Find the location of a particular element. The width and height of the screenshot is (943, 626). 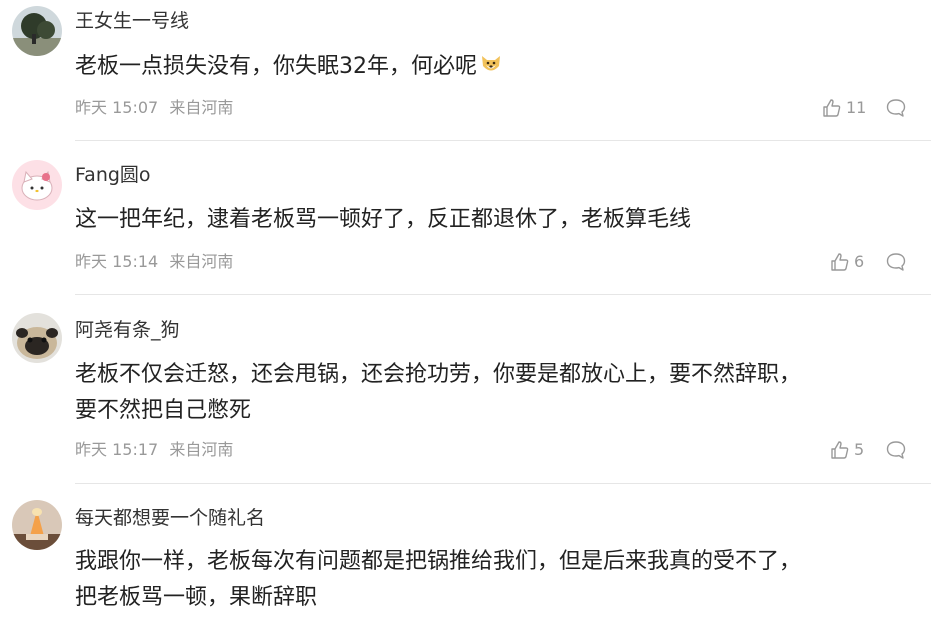

comment-text: 老板一点损失没有，你失眠32年，何必呢 is located at coordinates (500, 68).